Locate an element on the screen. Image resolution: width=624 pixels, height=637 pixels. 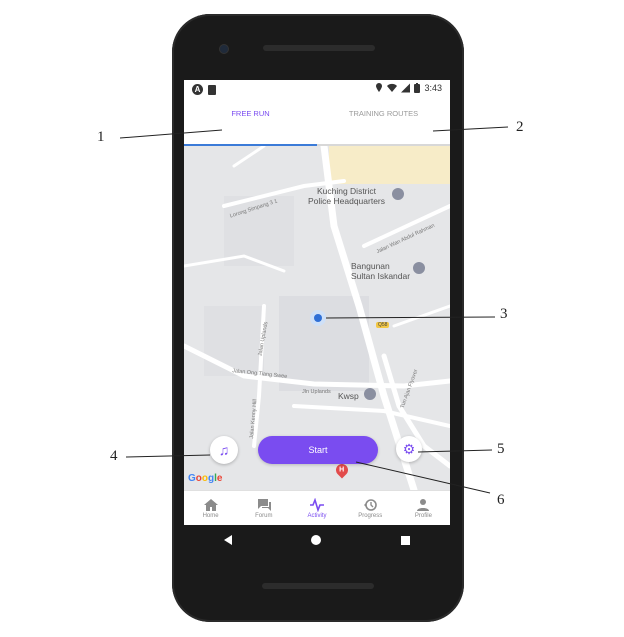
callout-4: 4 is located at coordinates (114, 456).